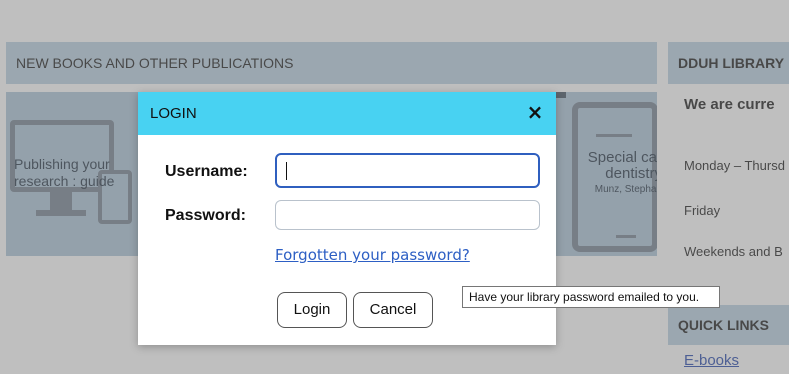  Describe the element at coordinates (393, 310) in the screenshot. I see `cancel-button: Cancel` at that location.